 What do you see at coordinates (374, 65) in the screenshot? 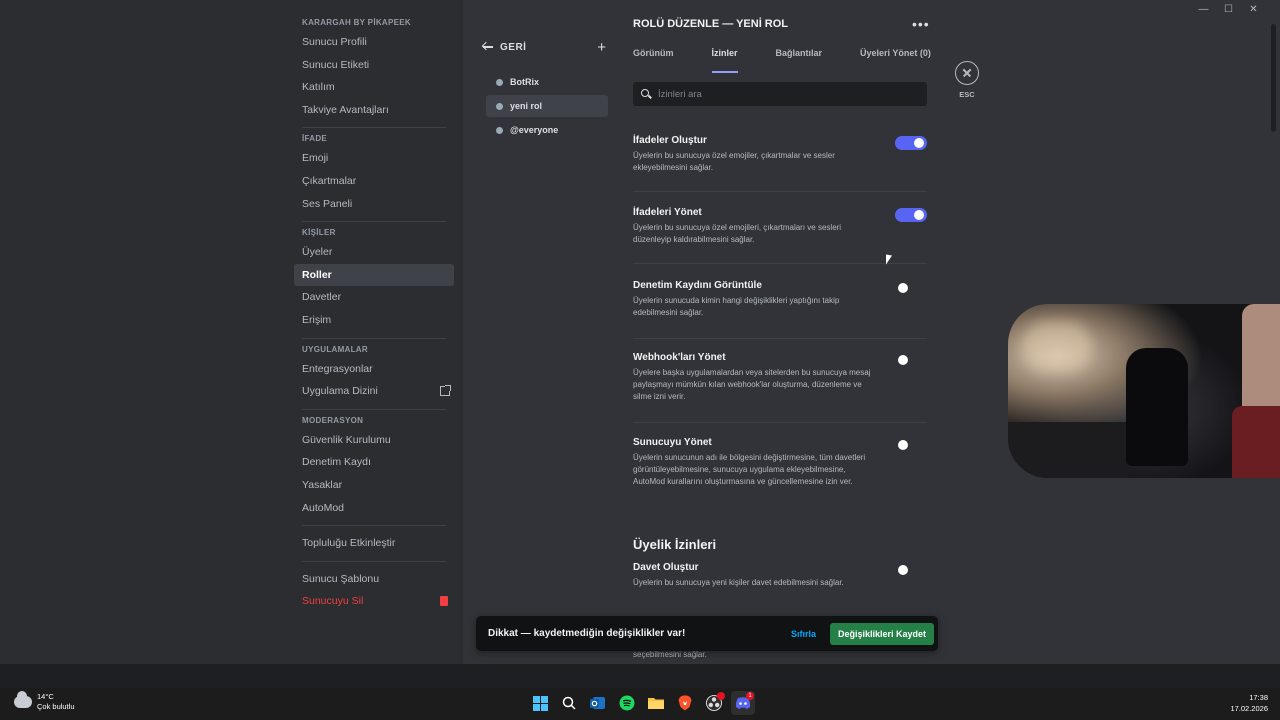
I see `sidebar-item-server-tag: Sunucu Etiketi` at bounding box center [374, 65].